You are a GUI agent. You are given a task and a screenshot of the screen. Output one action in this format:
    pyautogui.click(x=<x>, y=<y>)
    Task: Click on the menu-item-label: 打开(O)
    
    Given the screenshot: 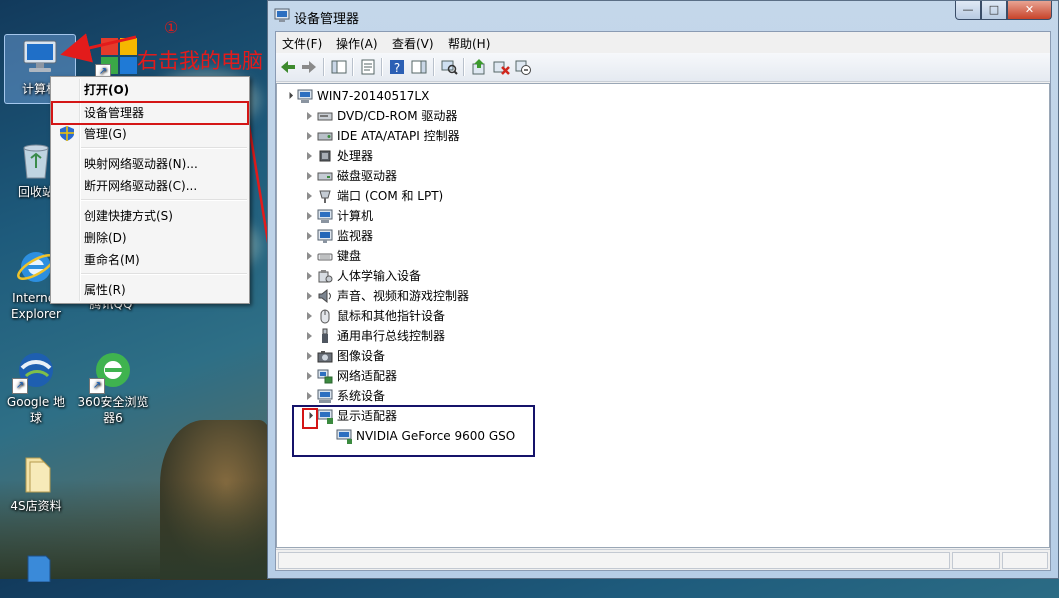 What is the action you would take?
    pyautogui.click(x=107, y=90)
    